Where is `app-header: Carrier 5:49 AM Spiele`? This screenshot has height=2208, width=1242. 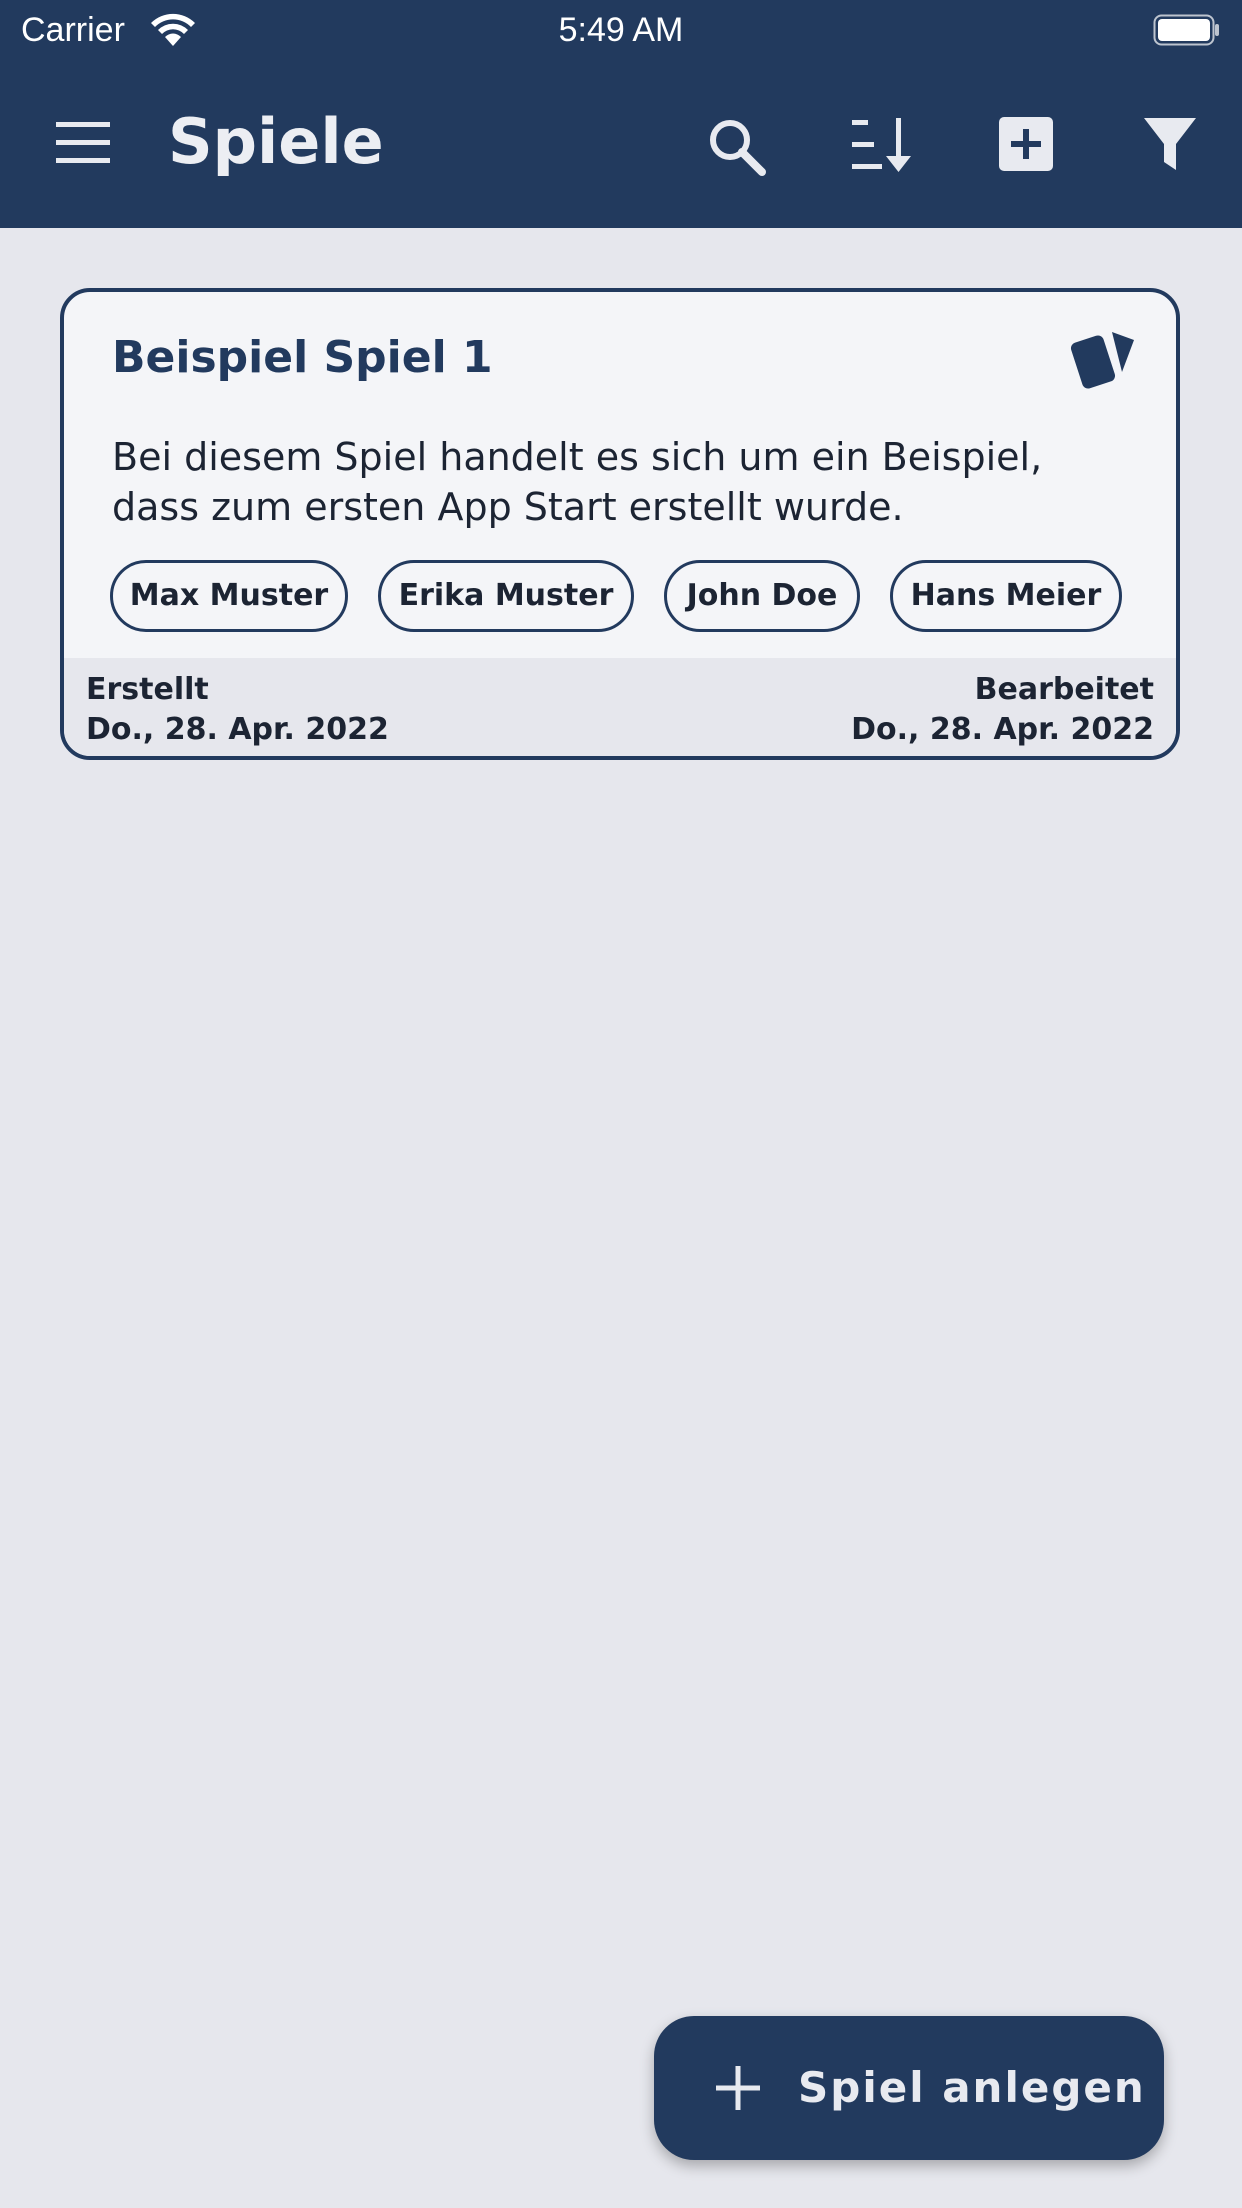 app-header: Carrier 5:49 AM Spiele is located at coordinates (621, 114).